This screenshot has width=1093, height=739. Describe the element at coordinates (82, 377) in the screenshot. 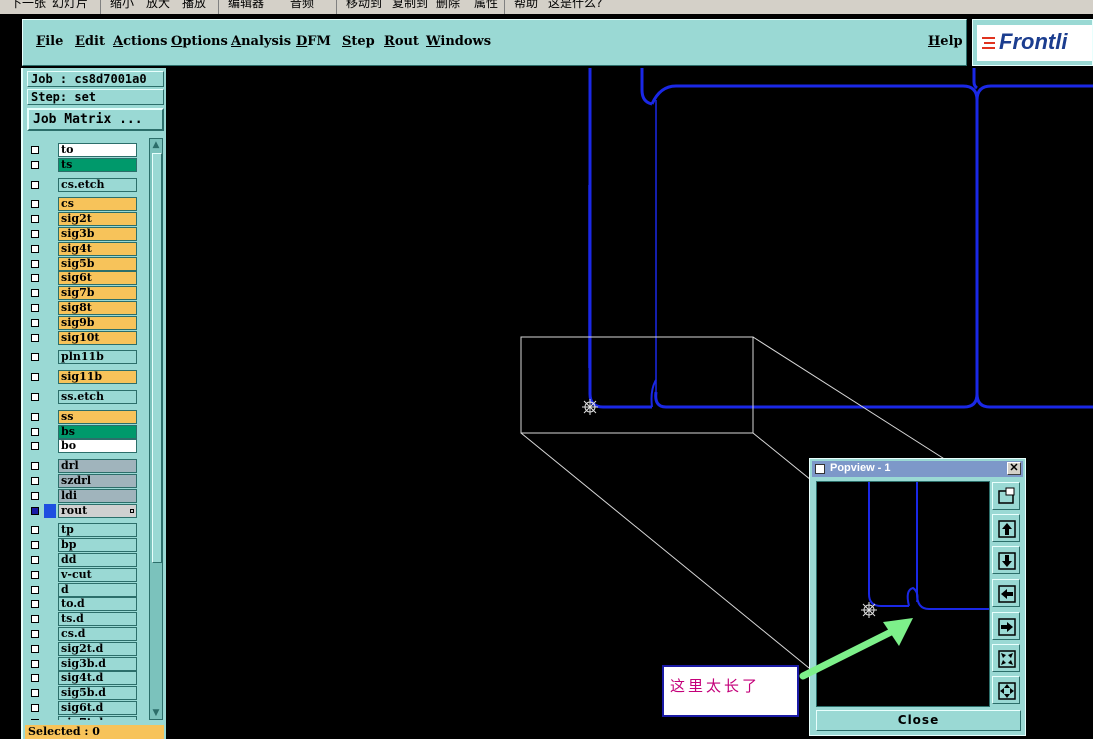

I see `layer-row: sig11b` at that location.